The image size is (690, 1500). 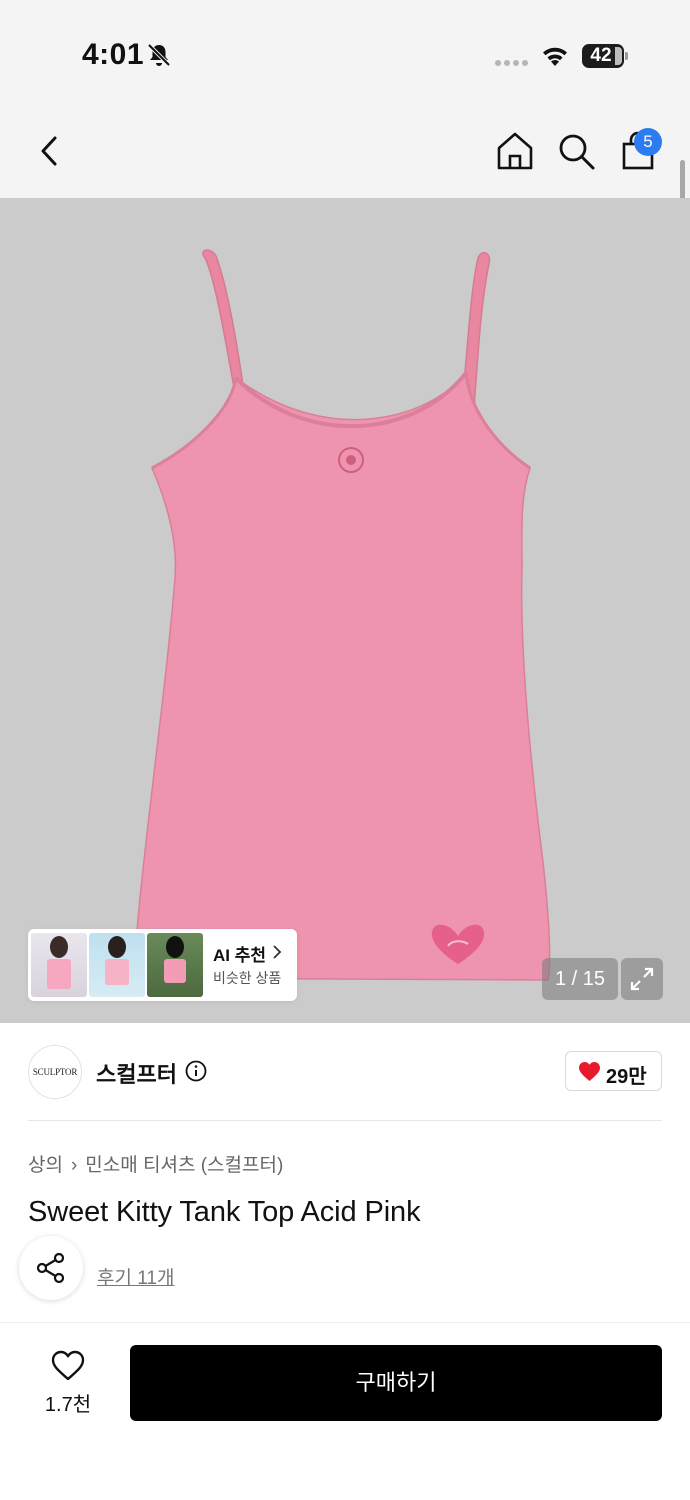 I want to click on ai-recommendation-title: AI 추천, so click(x=240, y=955).